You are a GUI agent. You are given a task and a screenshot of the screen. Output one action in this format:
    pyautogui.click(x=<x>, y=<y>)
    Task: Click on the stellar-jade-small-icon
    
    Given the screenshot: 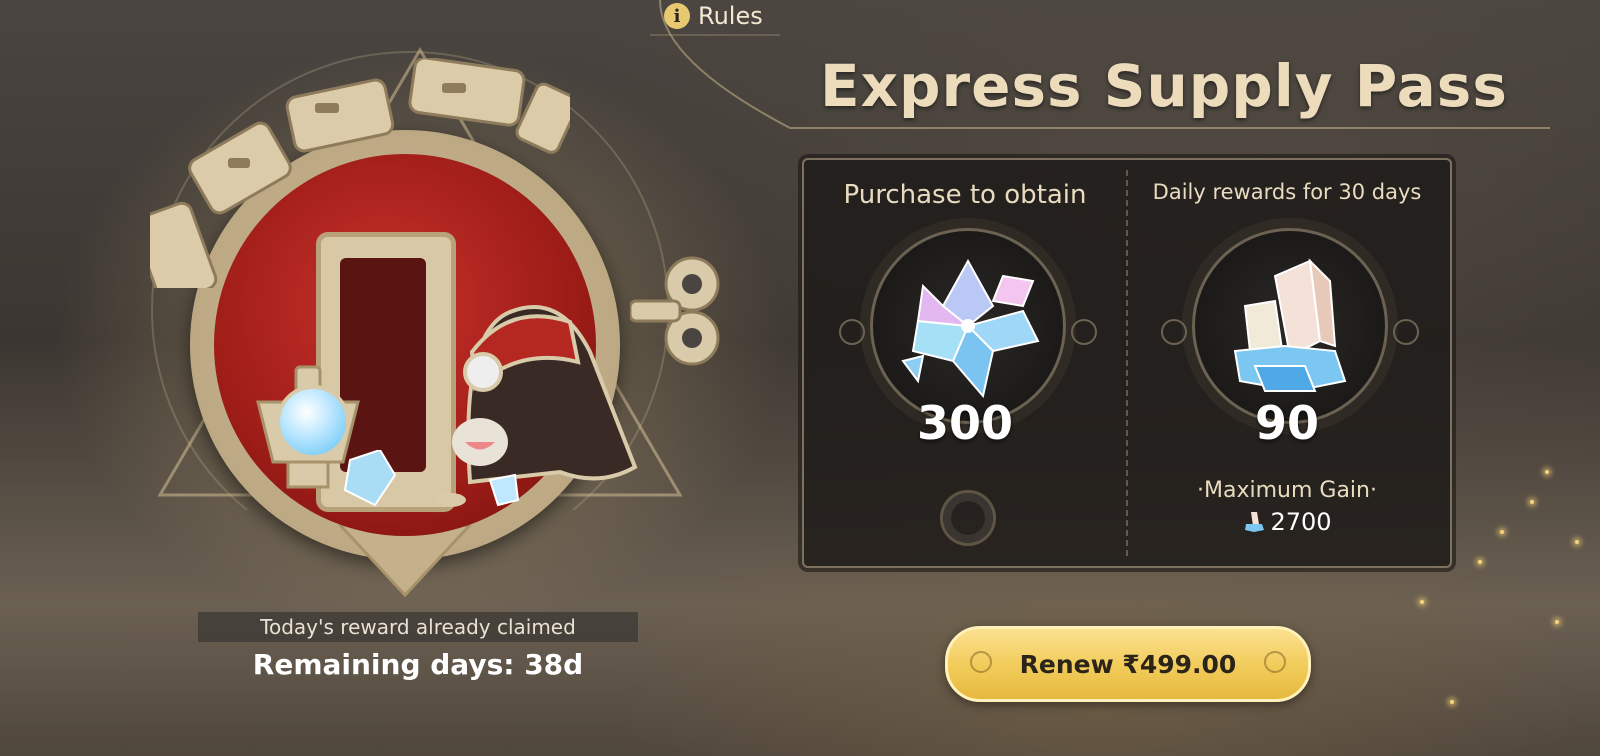 What is the action you would take?
    pyautogui.click(x=1255, y=522)
    